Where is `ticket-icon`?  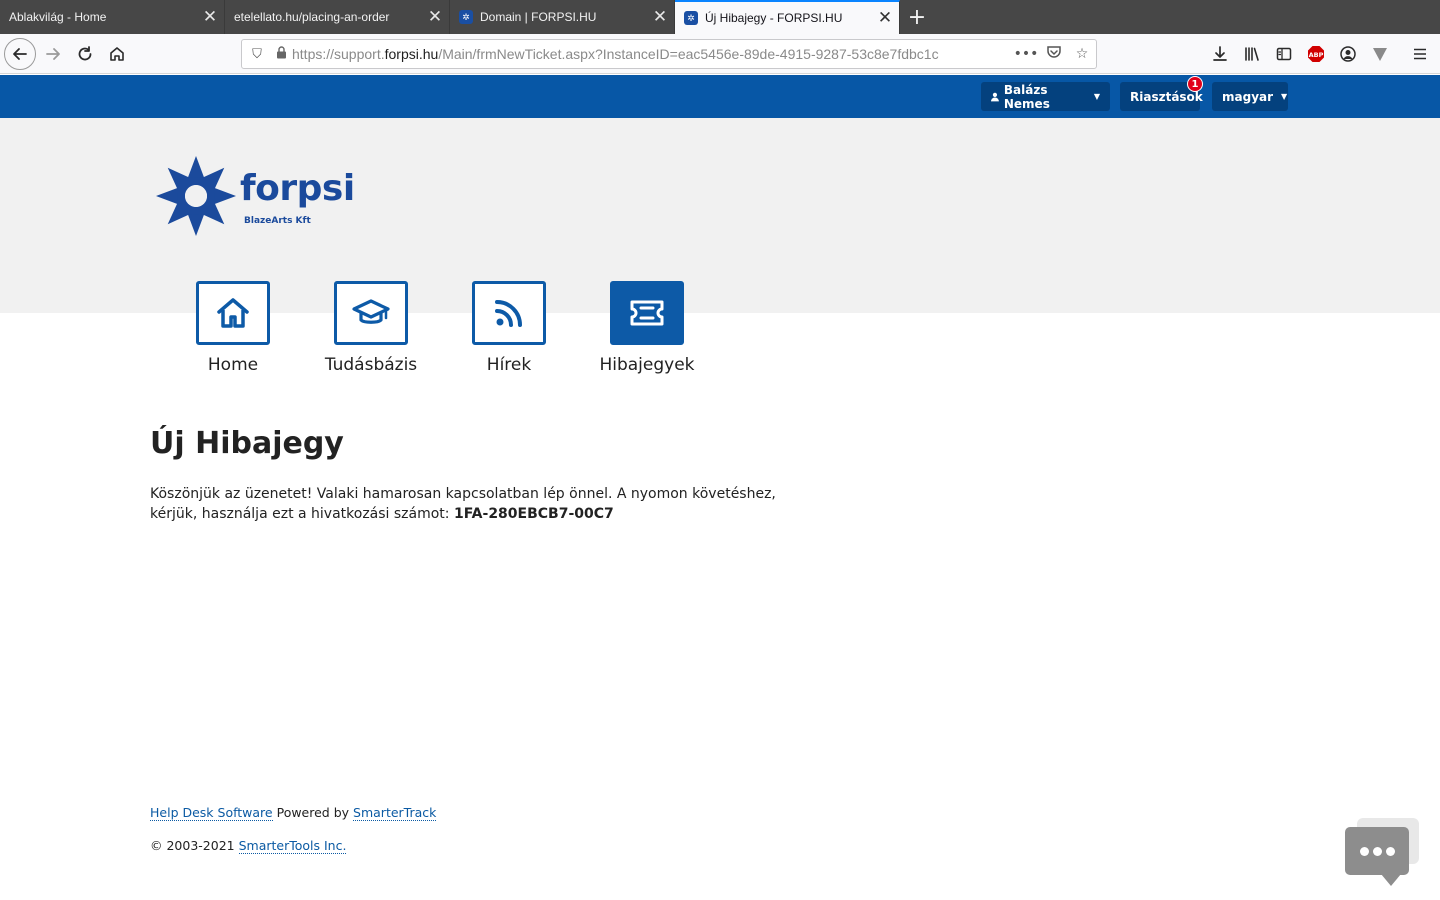 ticket-icon is located at coordinates (647, 313).